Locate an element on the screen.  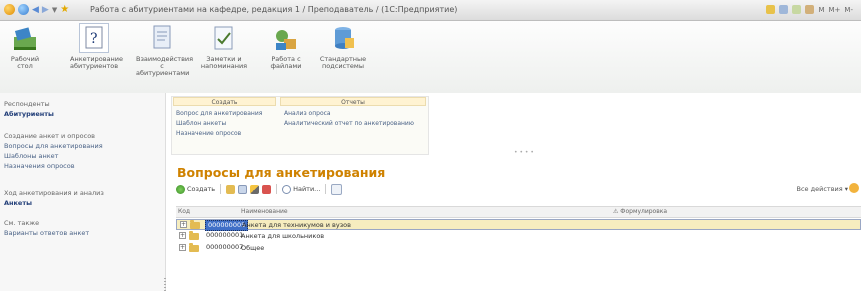
create-folder-icon is located at coordinates (231, 189).